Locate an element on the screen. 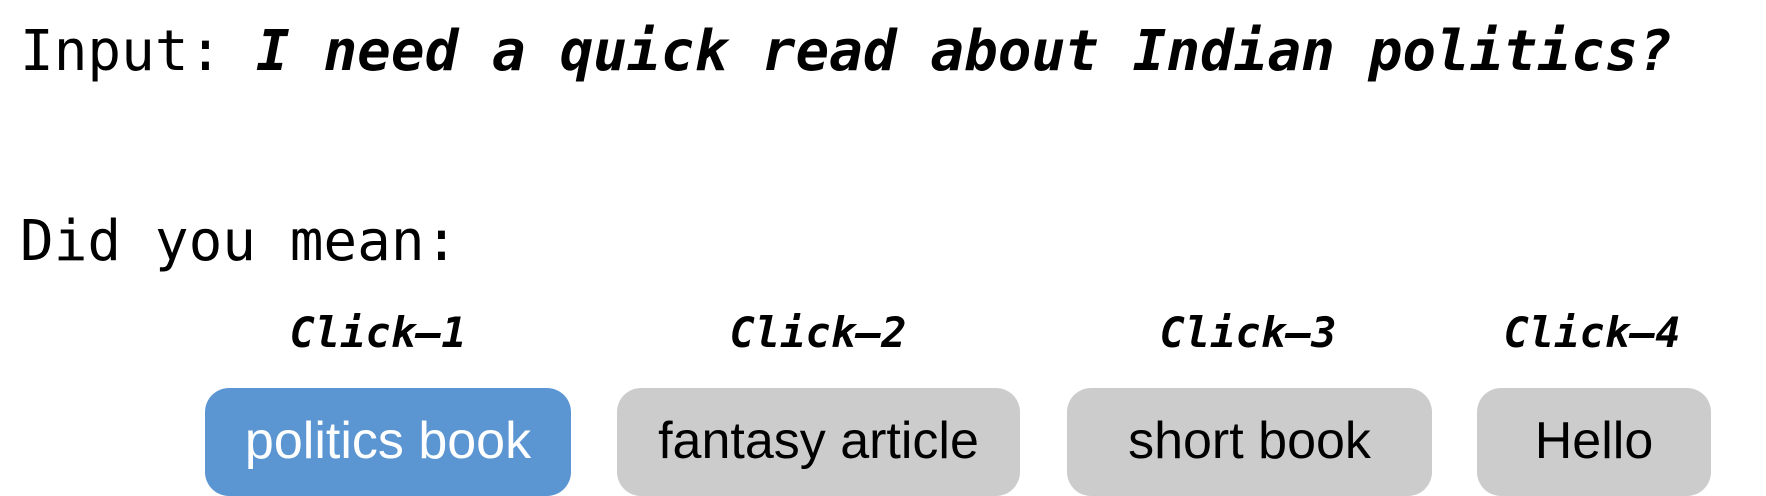  click-label-1: Click–1 is located at coordinates (378, 332).